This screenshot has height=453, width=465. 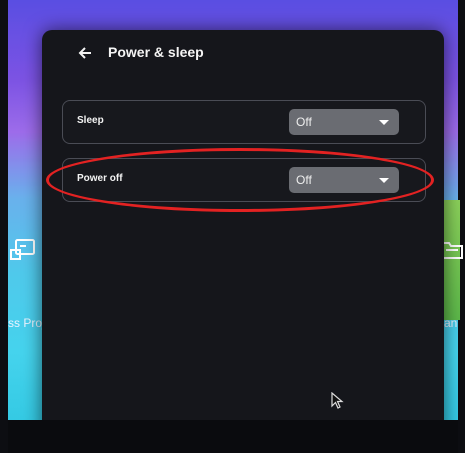 What do you see at coordinates (384, 122) in the screenshot?
I see `chevron-down-icon` at bounding box center [384, 122].